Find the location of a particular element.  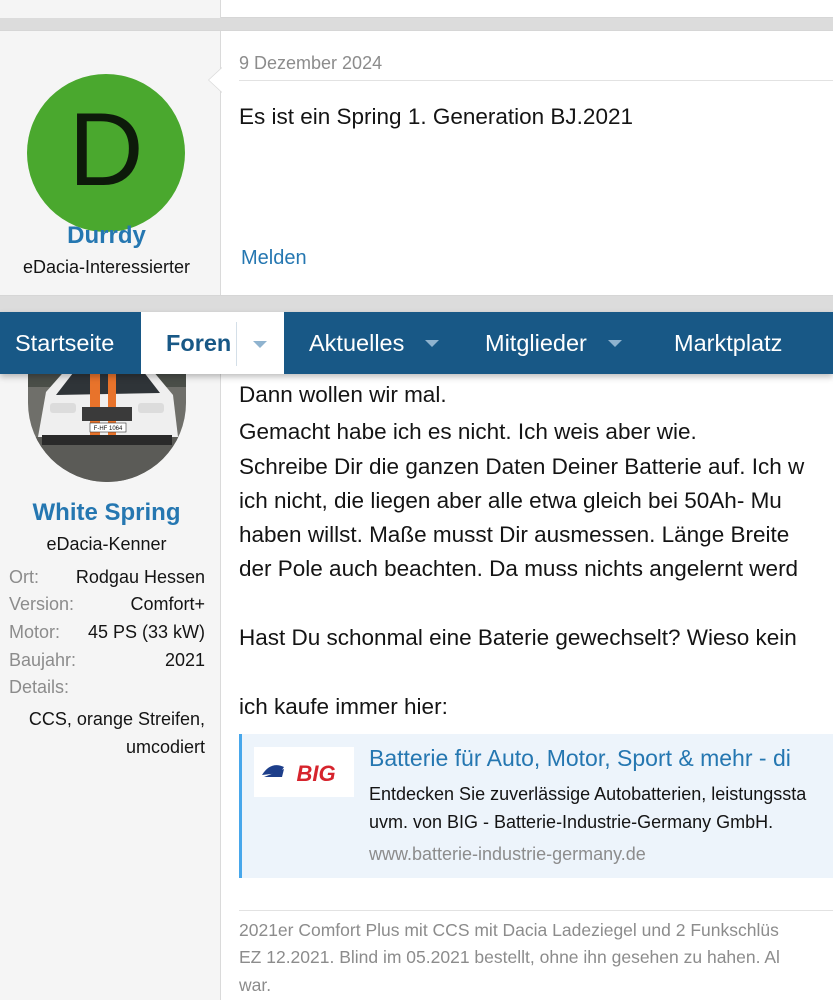

nav-mitglieder: Mitglieder is located at coordinates (553, 343).